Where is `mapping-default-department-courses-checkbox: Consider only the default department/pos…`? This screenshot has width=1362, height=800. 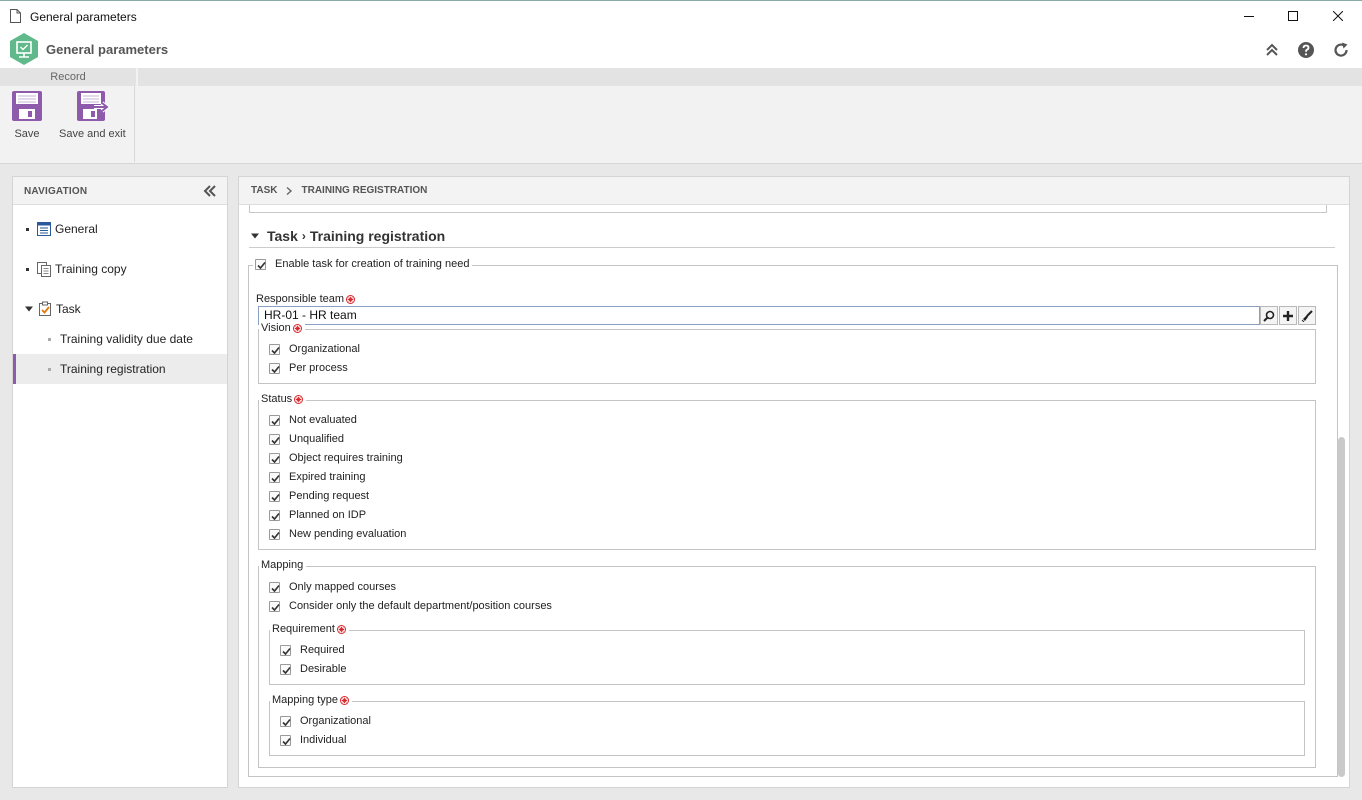
mapping-default-department-courses-checkbox: Consider only the default department/pos… is located at coordinates (410, 606).